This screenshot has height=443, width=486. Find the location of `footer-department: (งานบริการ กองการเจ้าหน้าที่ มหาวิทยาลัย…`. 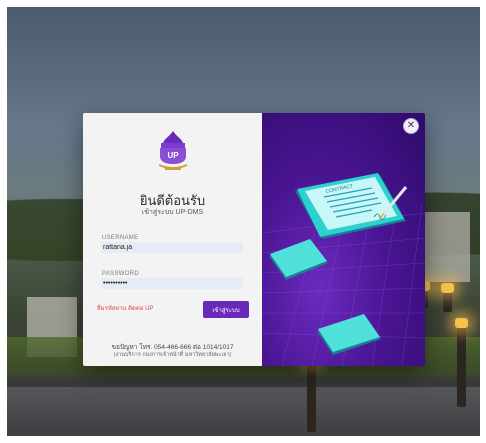

footer-department: (งานบริการ กองการเจ้าหน้าที่ มหาวิทยาลัย… is located at coordinates (172, 355).